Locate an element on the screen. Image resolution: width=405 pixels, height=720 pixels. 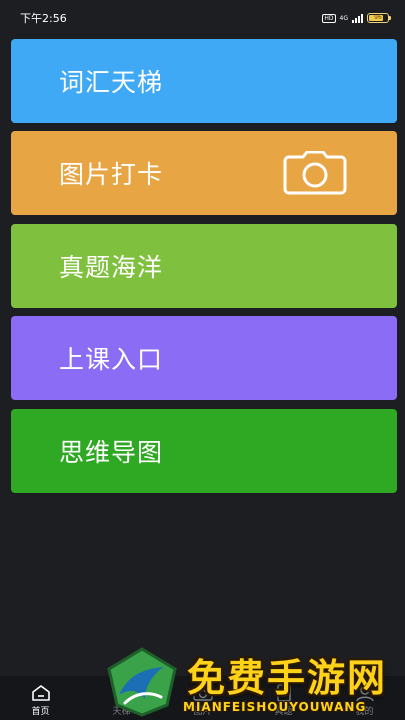
menu-card-vocabulary-ladder: 词汇天梯 is located at coordinates (204, 81).